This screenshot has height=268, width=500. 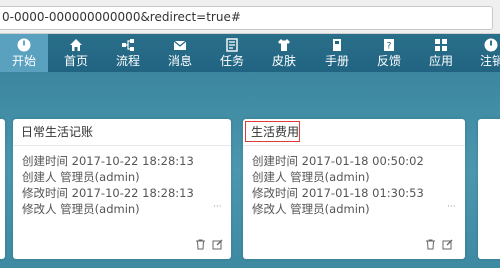 What do you see at coordinates (232, 53) in the screenshot?
I see `nav-item-tasks: 任务` at bounding box center [232, 53].